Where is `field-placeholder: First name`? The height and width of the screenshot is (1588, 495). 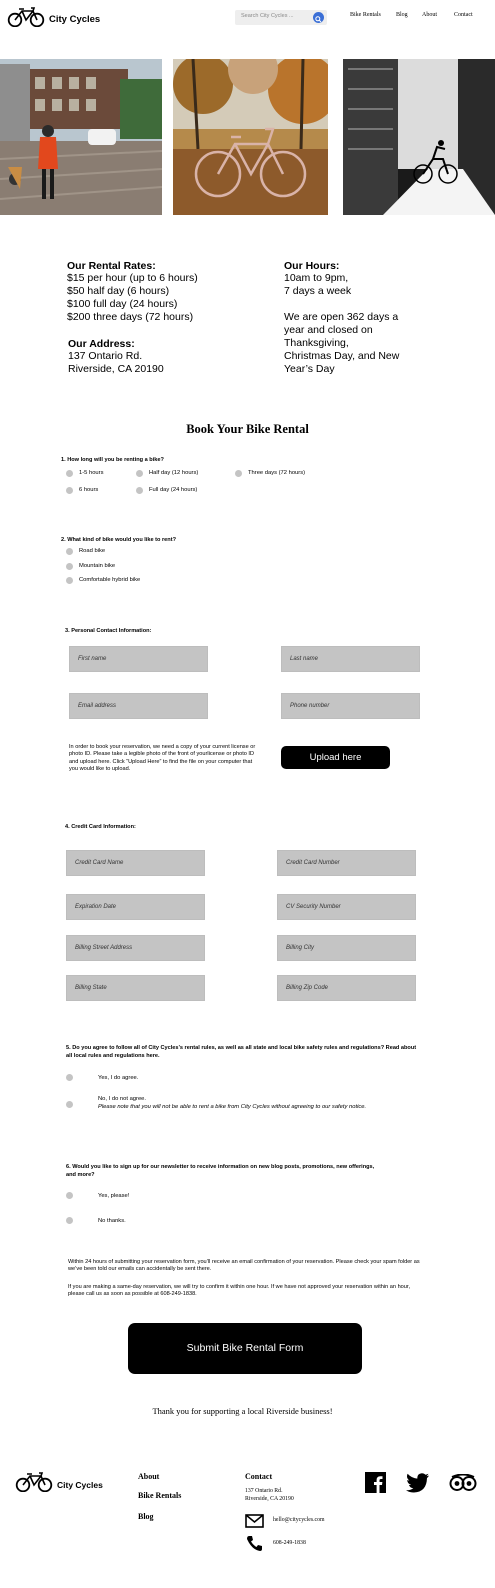 field-placeholder: First name is located at coordinates (92, 659).